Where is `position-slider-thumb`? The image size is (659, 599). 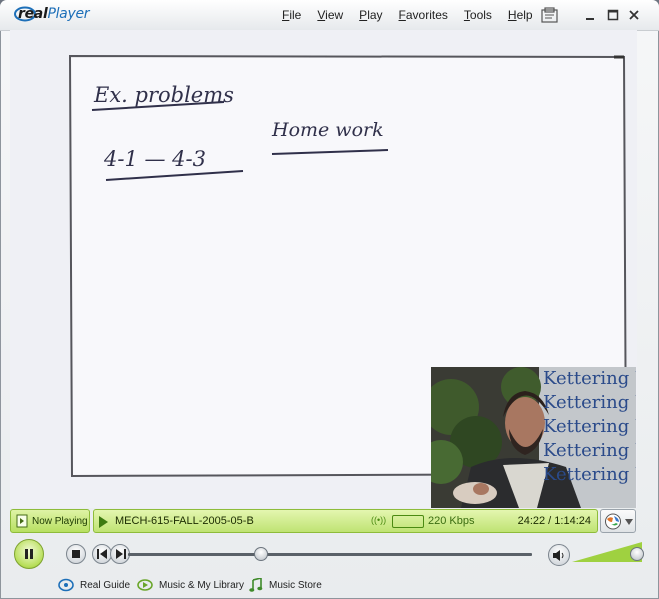 position-slider-thumb is located at coordinates (260, 554).